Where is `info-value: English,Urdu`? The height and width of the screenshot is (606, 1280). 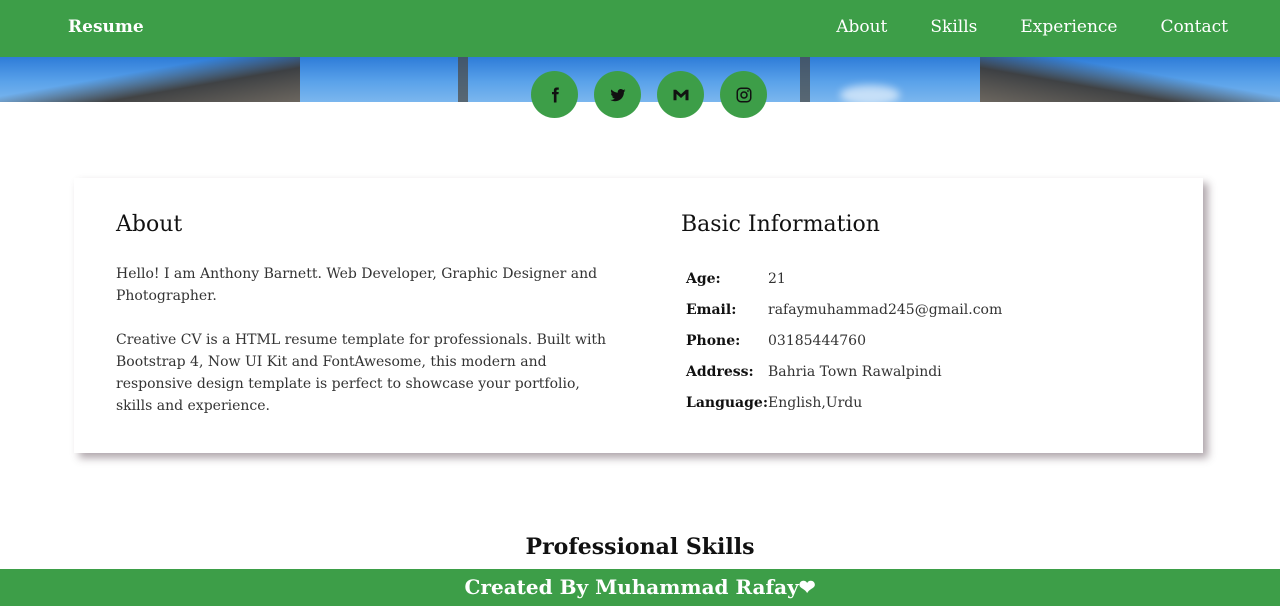 info-value: English,Urdu is located at coordinates (815, 402).